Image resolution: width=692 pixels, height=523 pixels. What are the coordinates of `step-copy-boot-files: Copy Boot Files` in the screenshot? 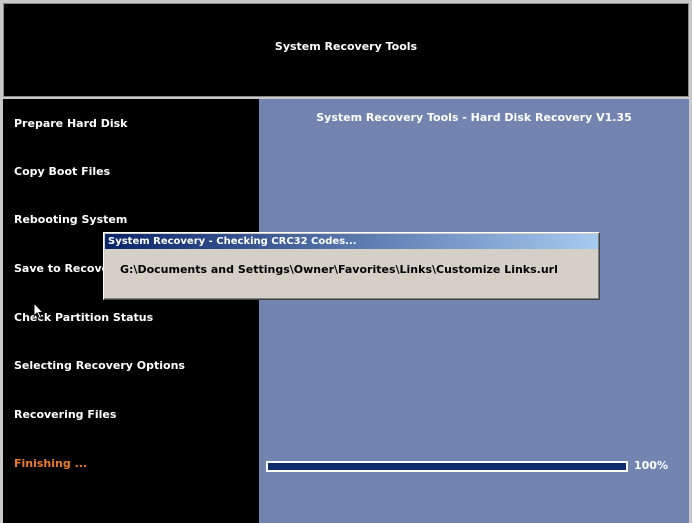 It's located at (62, 171).